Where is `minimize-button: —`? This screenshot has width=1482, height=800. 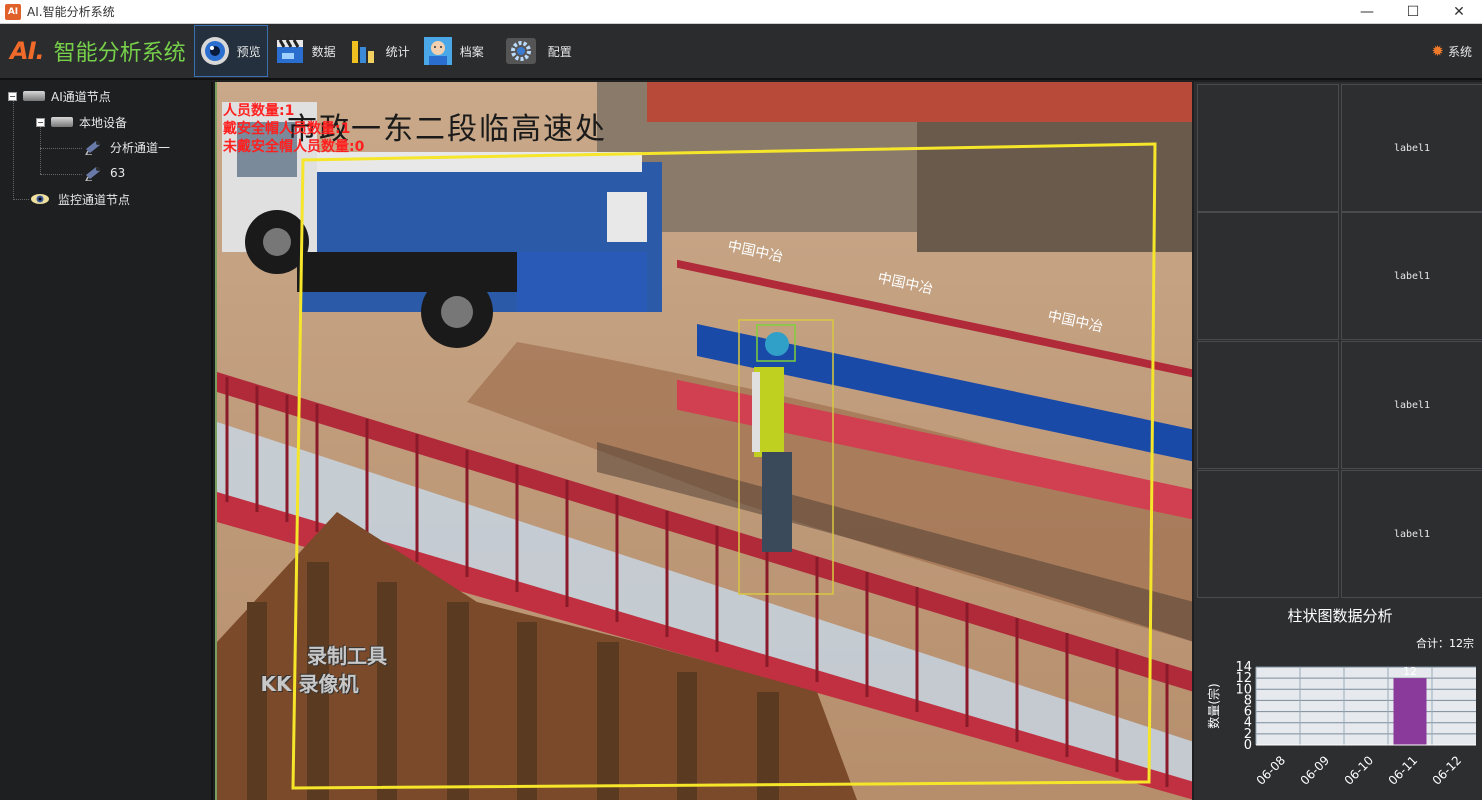 minimize-button: — is located at coordinates (1367, 12).